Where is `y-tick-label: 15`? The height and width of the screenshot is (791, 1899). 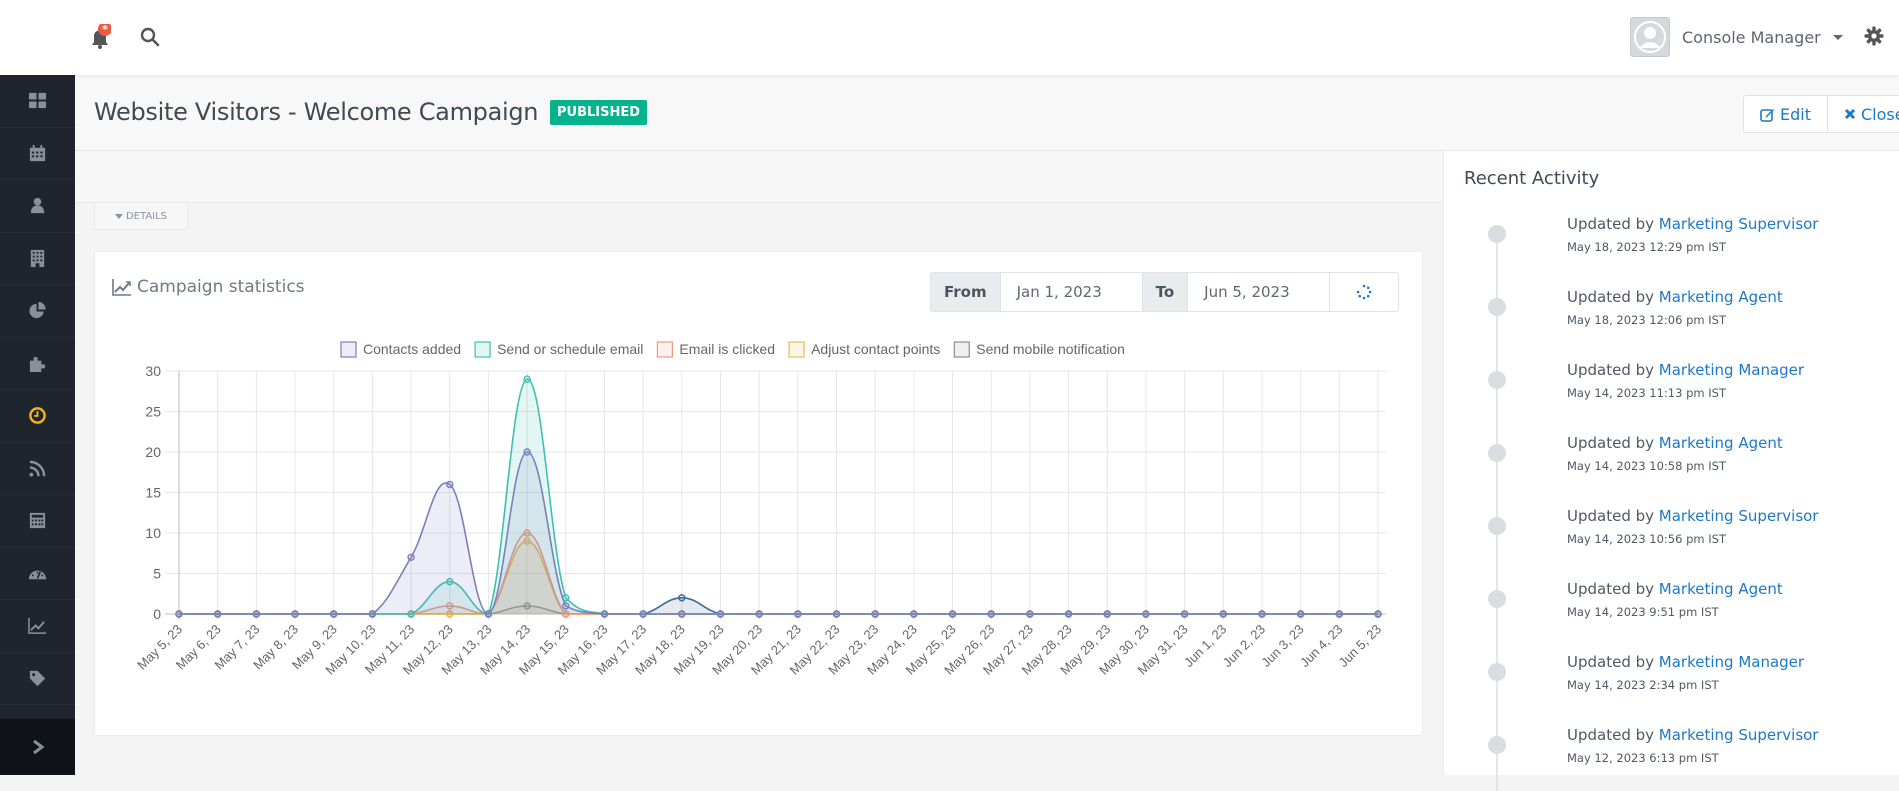 y-tick-label: 15 is located at coordinates (153, 493).